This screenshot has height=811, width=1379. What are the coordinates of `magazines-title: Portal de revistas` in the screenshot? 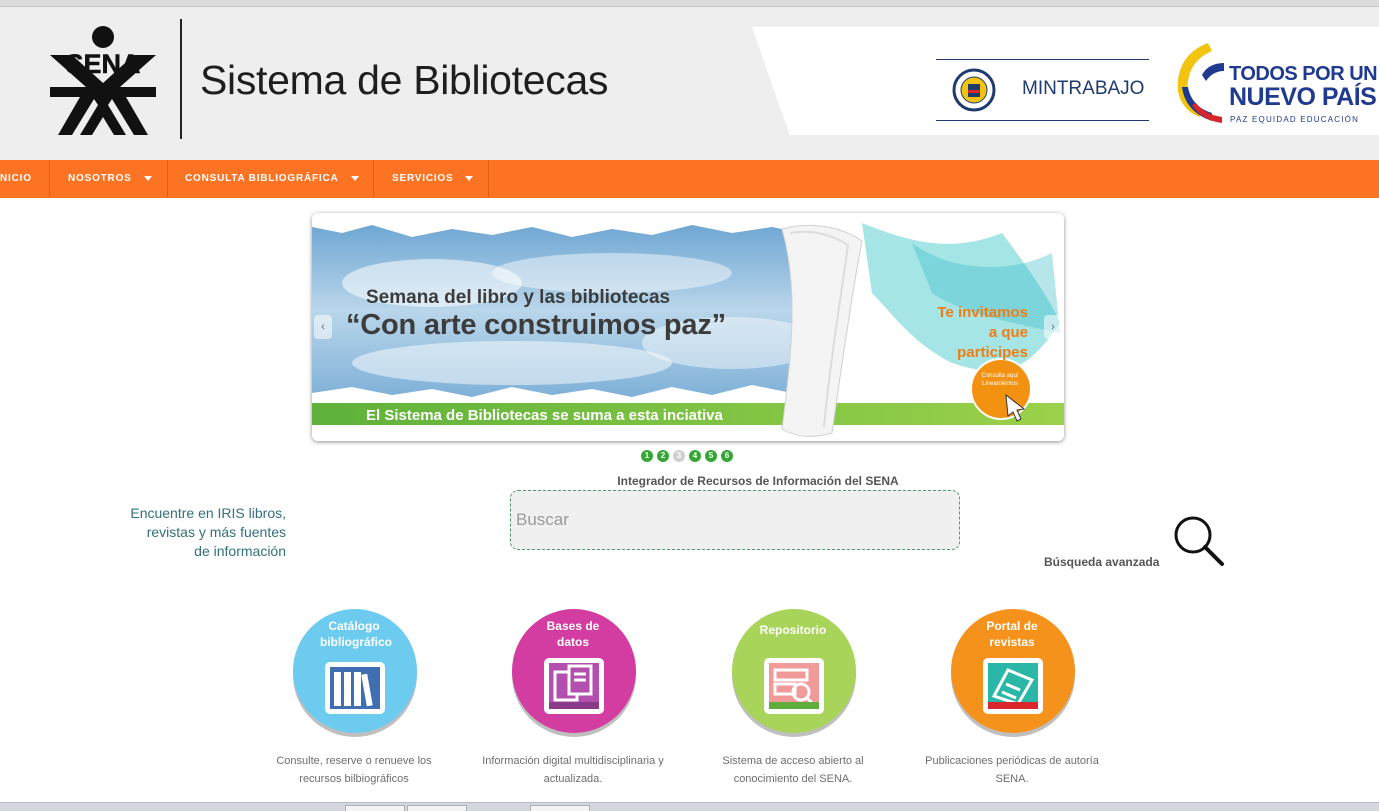 It's located at (1012, 634).